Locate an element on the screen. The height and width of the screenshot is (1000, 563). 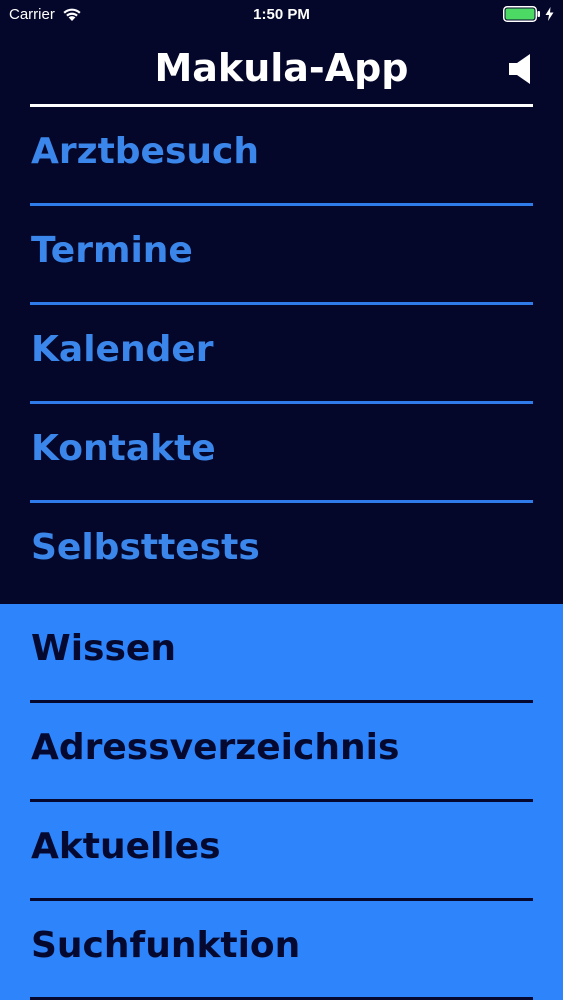
battery-icon is located at coordinates (521, 14).